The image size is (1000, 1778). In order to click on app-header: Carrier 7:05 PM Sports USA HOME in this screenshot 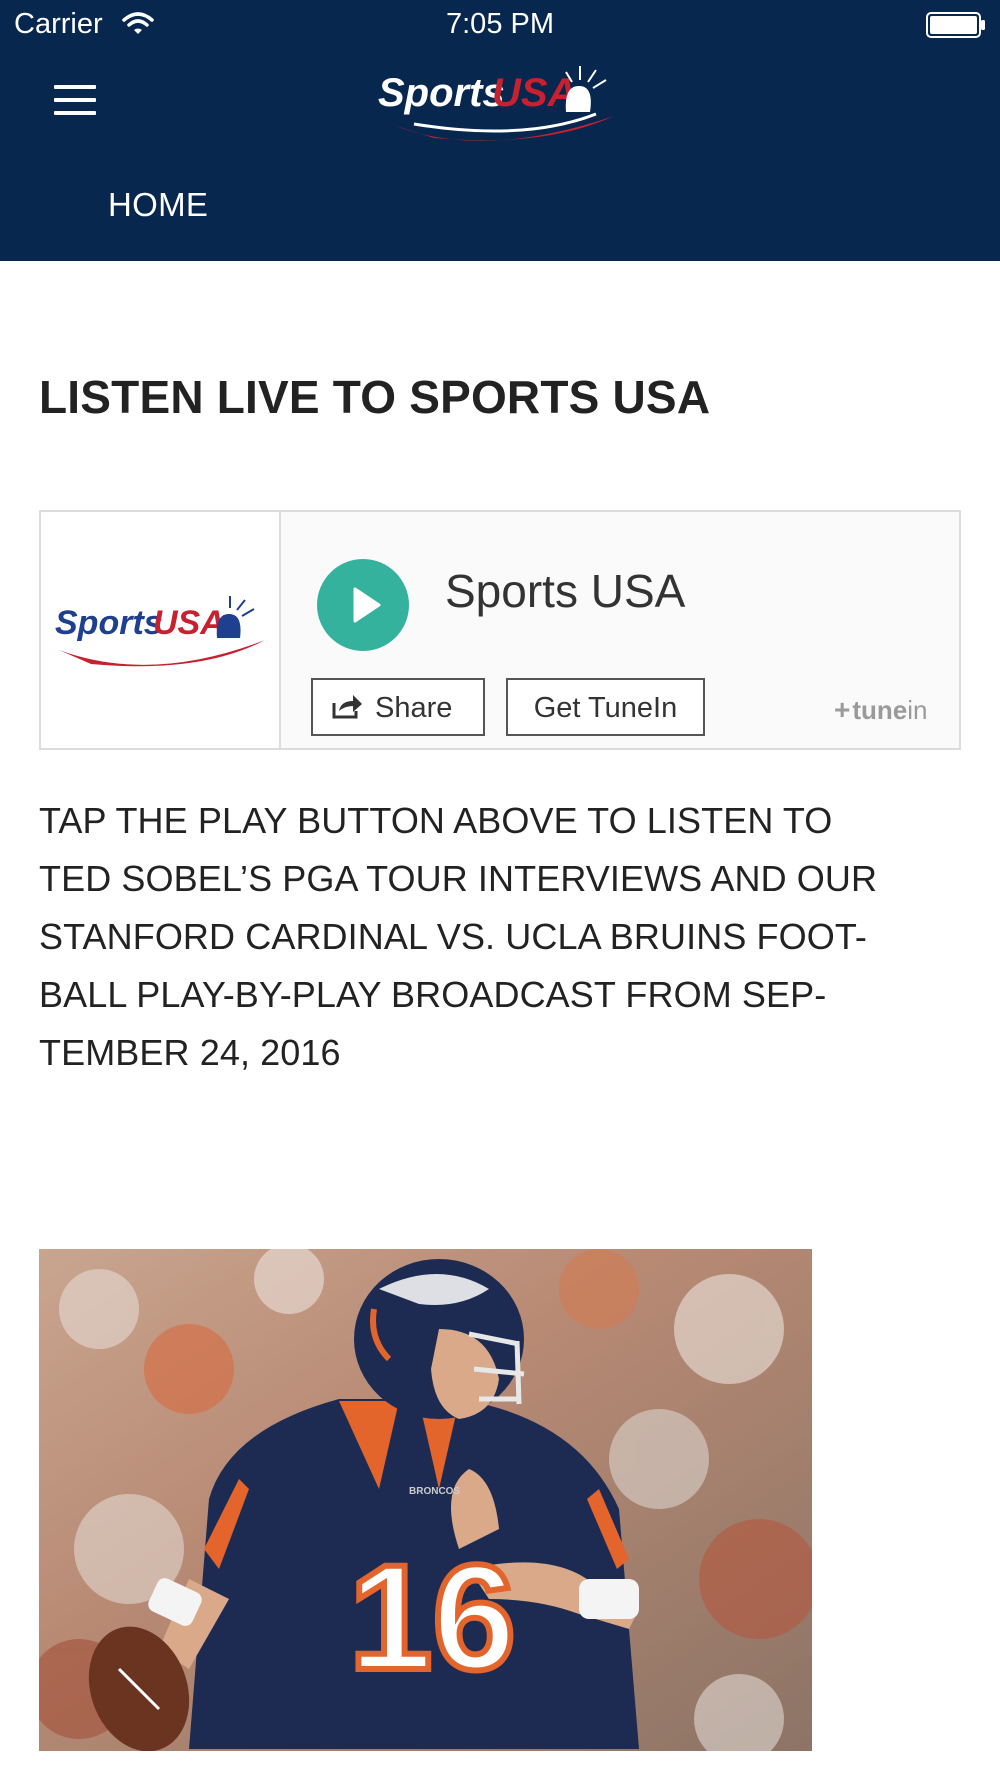, I will do `click(500, 130)`.